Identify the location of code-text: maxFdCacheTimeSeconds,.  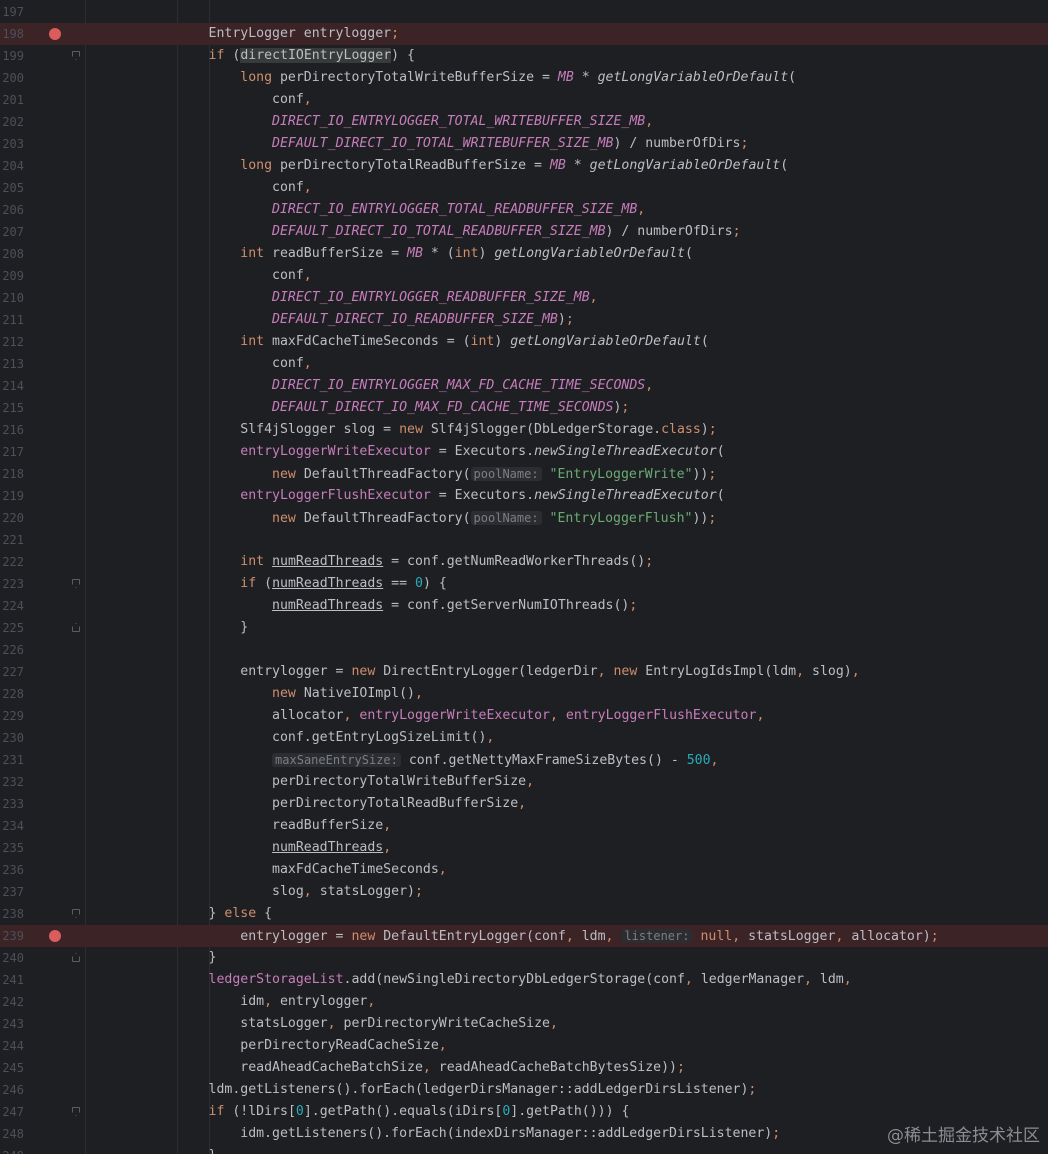
(296, 870).